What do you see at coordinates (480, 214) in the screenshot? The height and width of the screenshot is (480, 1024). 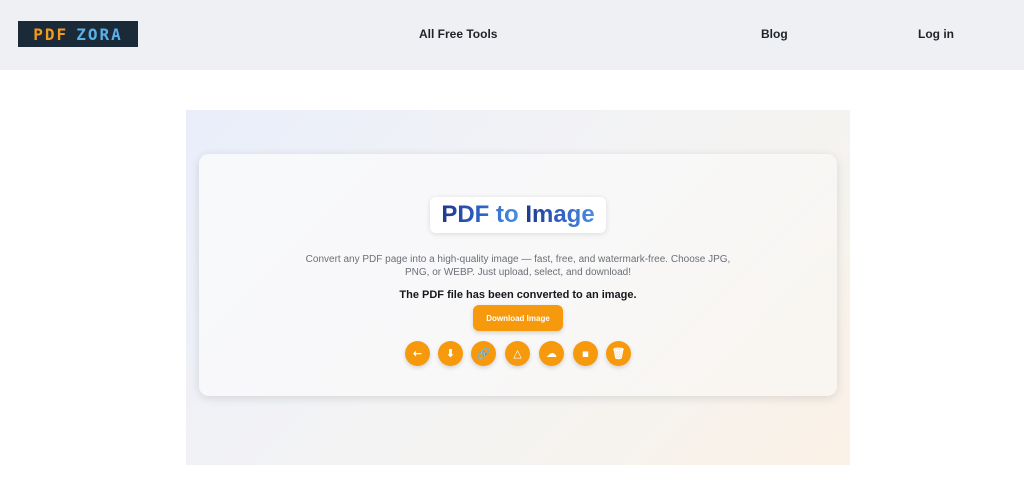 I see `title-part-1: PDF to` at bounding box center [480, 214].